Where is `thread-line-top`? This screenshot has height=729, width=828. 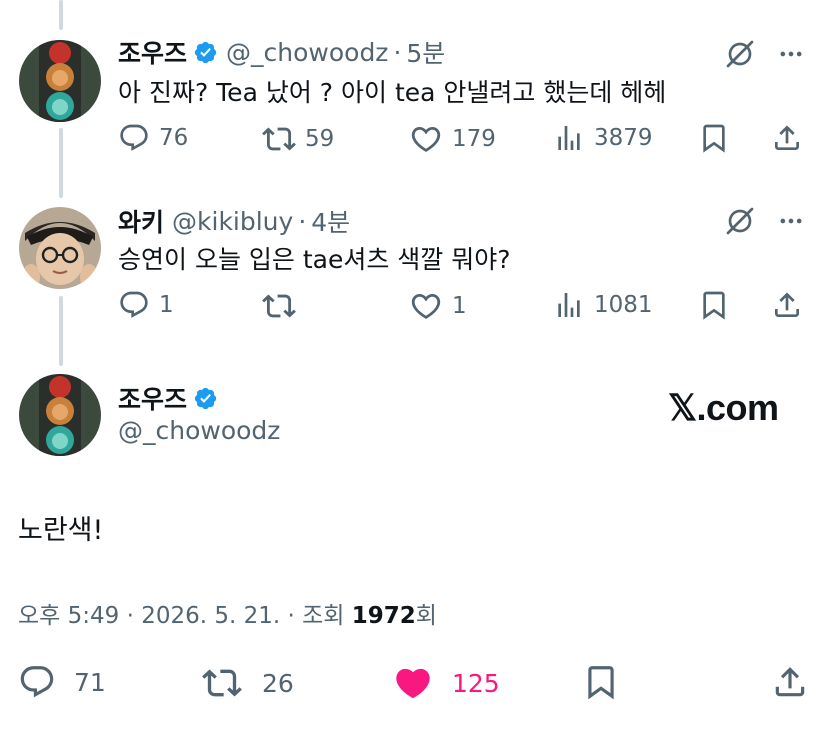
thread-line-top is located at coordinates (61, 15).